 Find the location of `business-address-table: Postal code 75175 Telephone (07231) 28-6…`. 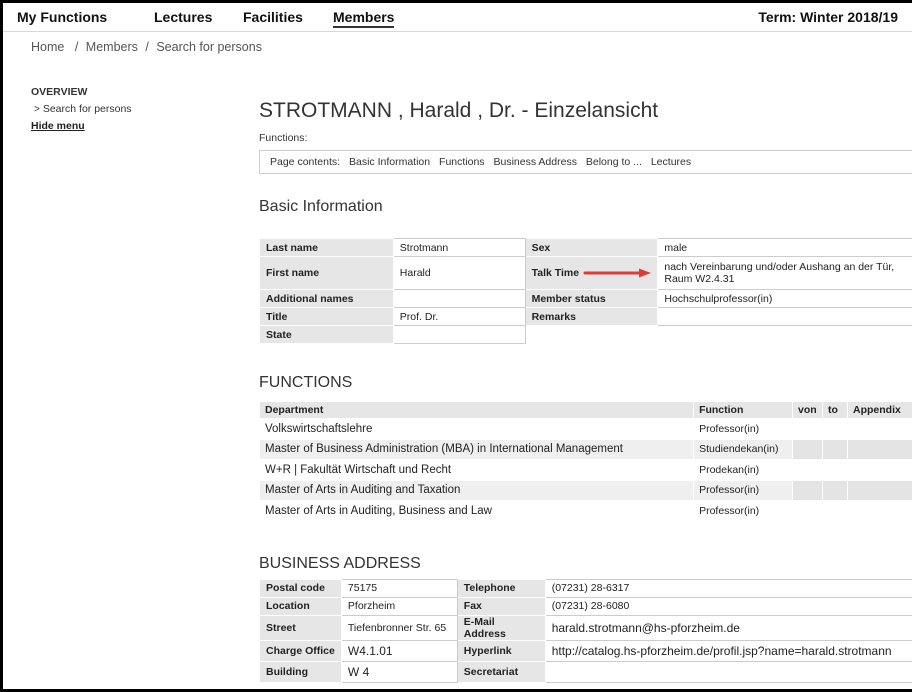

business-address-table: Postal code 75175 Telephone (07231) 28-6… is located at coordinates (585, 630).